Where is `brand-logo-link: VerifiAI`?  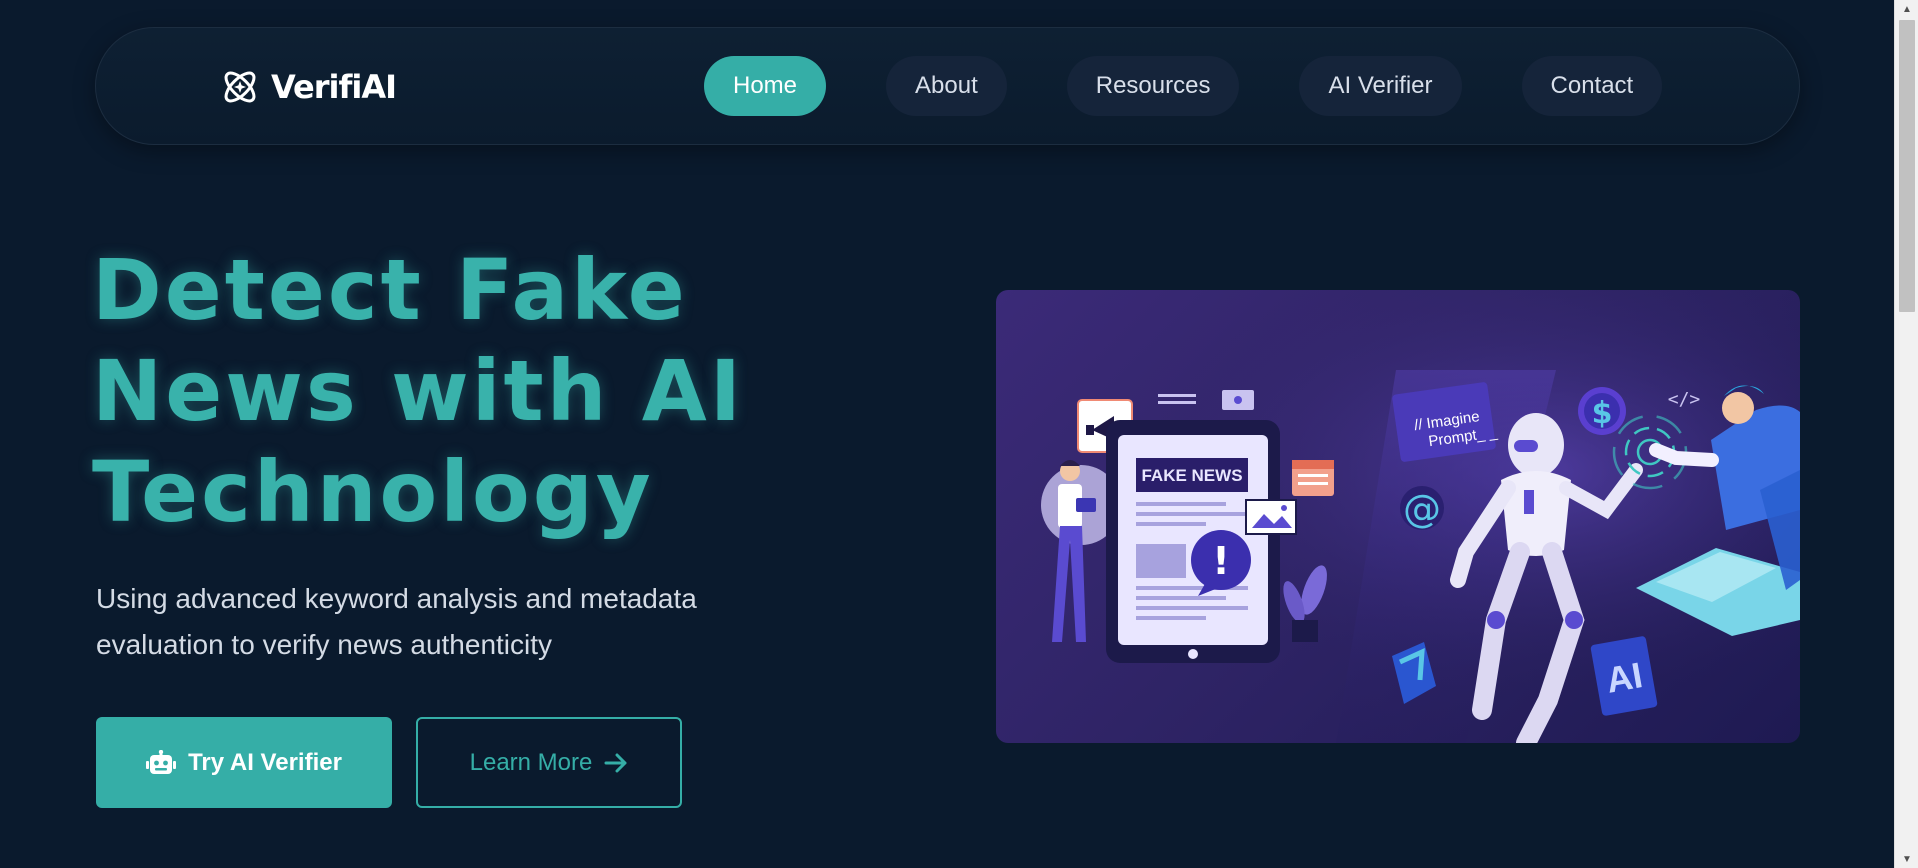
brand-logo-link: VerifiAI is located at coordinates (308, 87).